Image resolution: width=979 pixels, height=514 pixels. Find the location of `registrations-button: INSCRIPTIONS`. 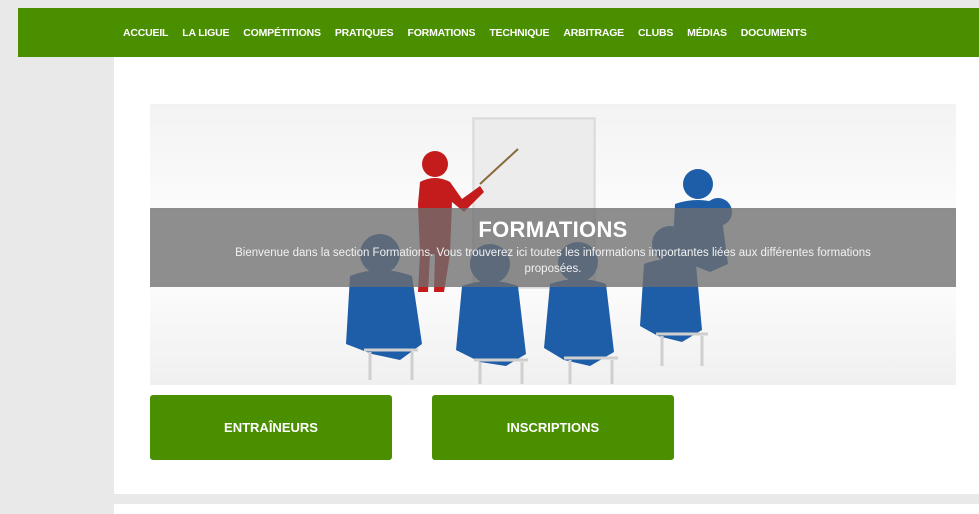

registrations-button: INSCRIPTIONS is located at coordinates (553, 427).